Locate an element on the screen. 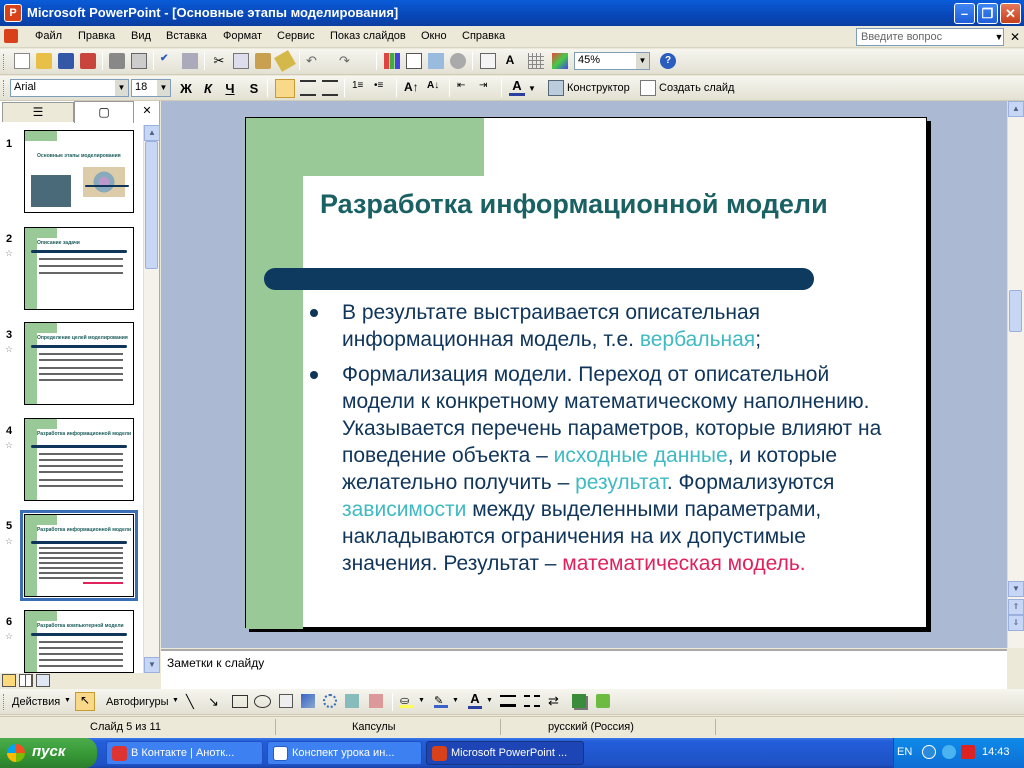 Image resolution: width=1024 pixels, height=768 pixels. antivirus-icon is located at coordinates (968, 752).